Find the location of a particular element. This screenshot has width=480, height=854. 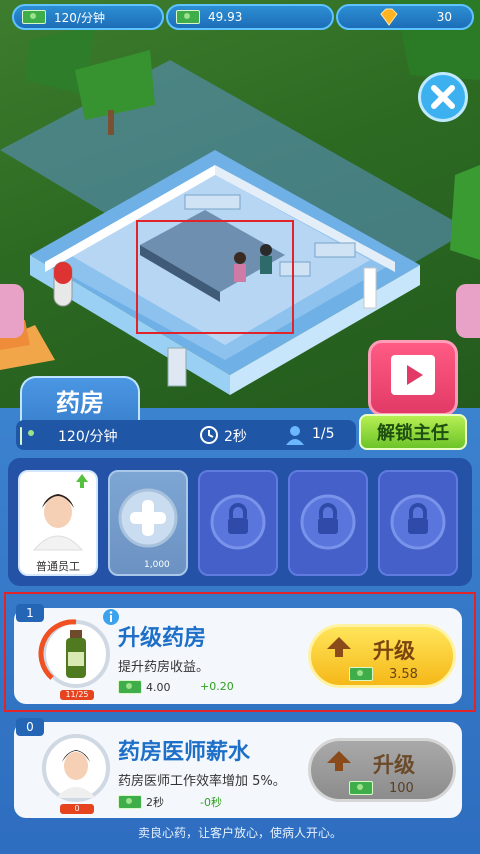

video-button is located at coordinates (413, 378).